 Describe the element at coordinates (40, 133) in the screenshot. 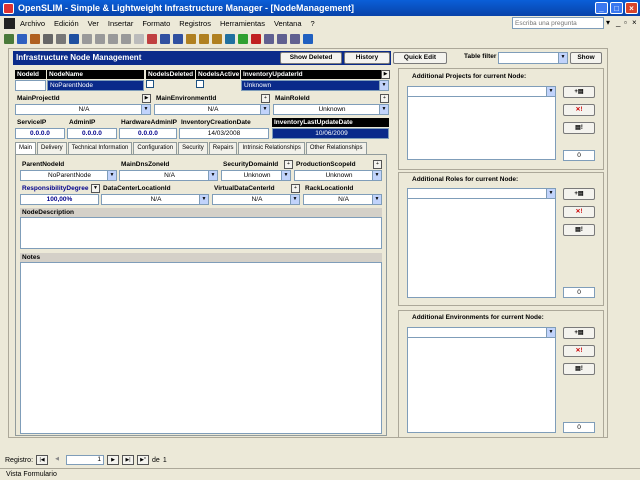

I see `service-ip-field: 0.0.0.0` at that location.